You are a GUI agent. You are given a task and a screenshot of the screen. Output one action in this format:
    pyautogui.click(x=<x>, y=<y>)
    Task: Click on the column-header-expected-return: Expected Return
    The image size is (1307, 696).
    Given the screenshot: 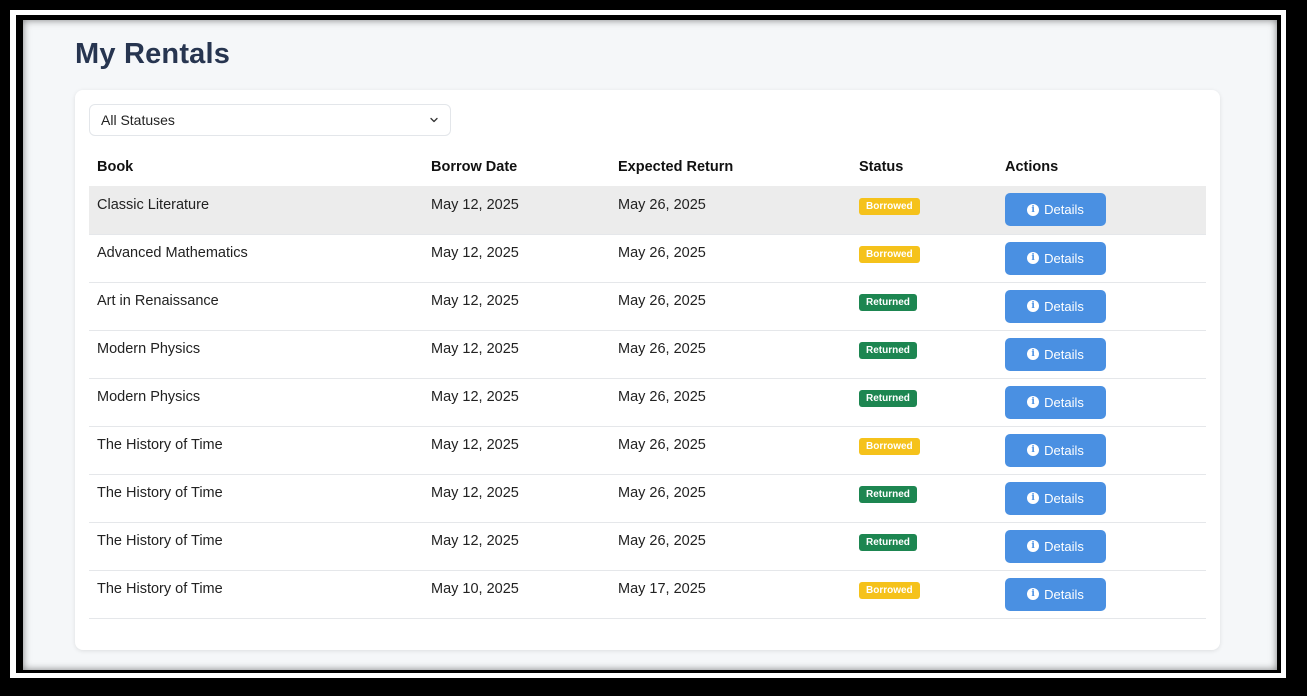 What is the action you would take?
    pyautogui.click(x=676, y=167)
    